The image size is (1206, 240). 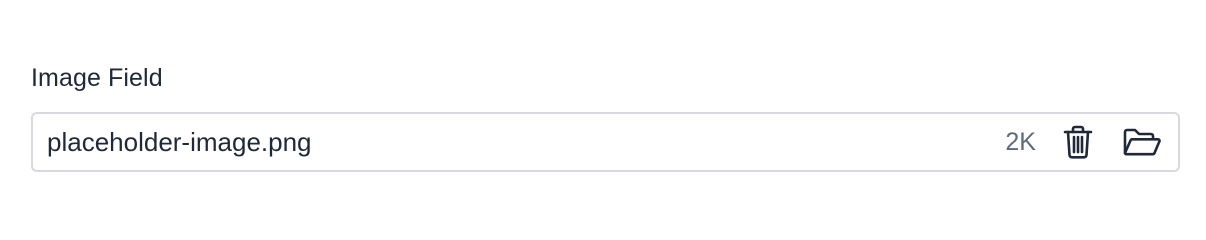 I want to click on image-field-label: Image Field, so click(x=97, y=78).